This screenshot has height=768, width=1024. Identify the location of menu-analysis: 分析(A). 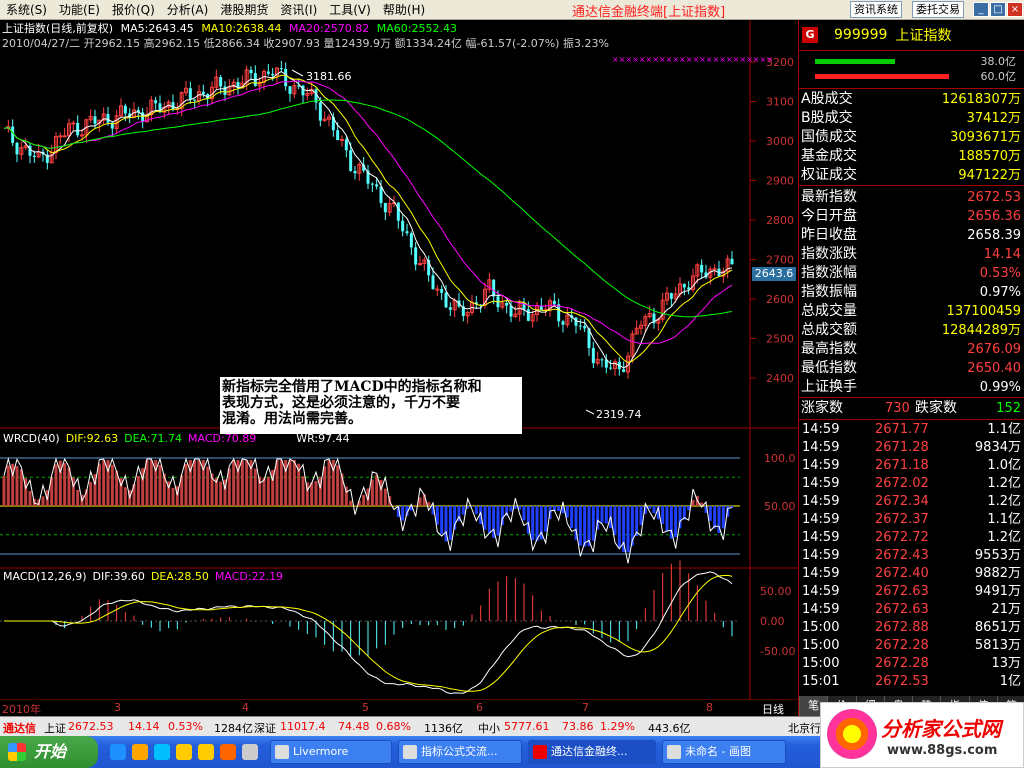
(188, 9).